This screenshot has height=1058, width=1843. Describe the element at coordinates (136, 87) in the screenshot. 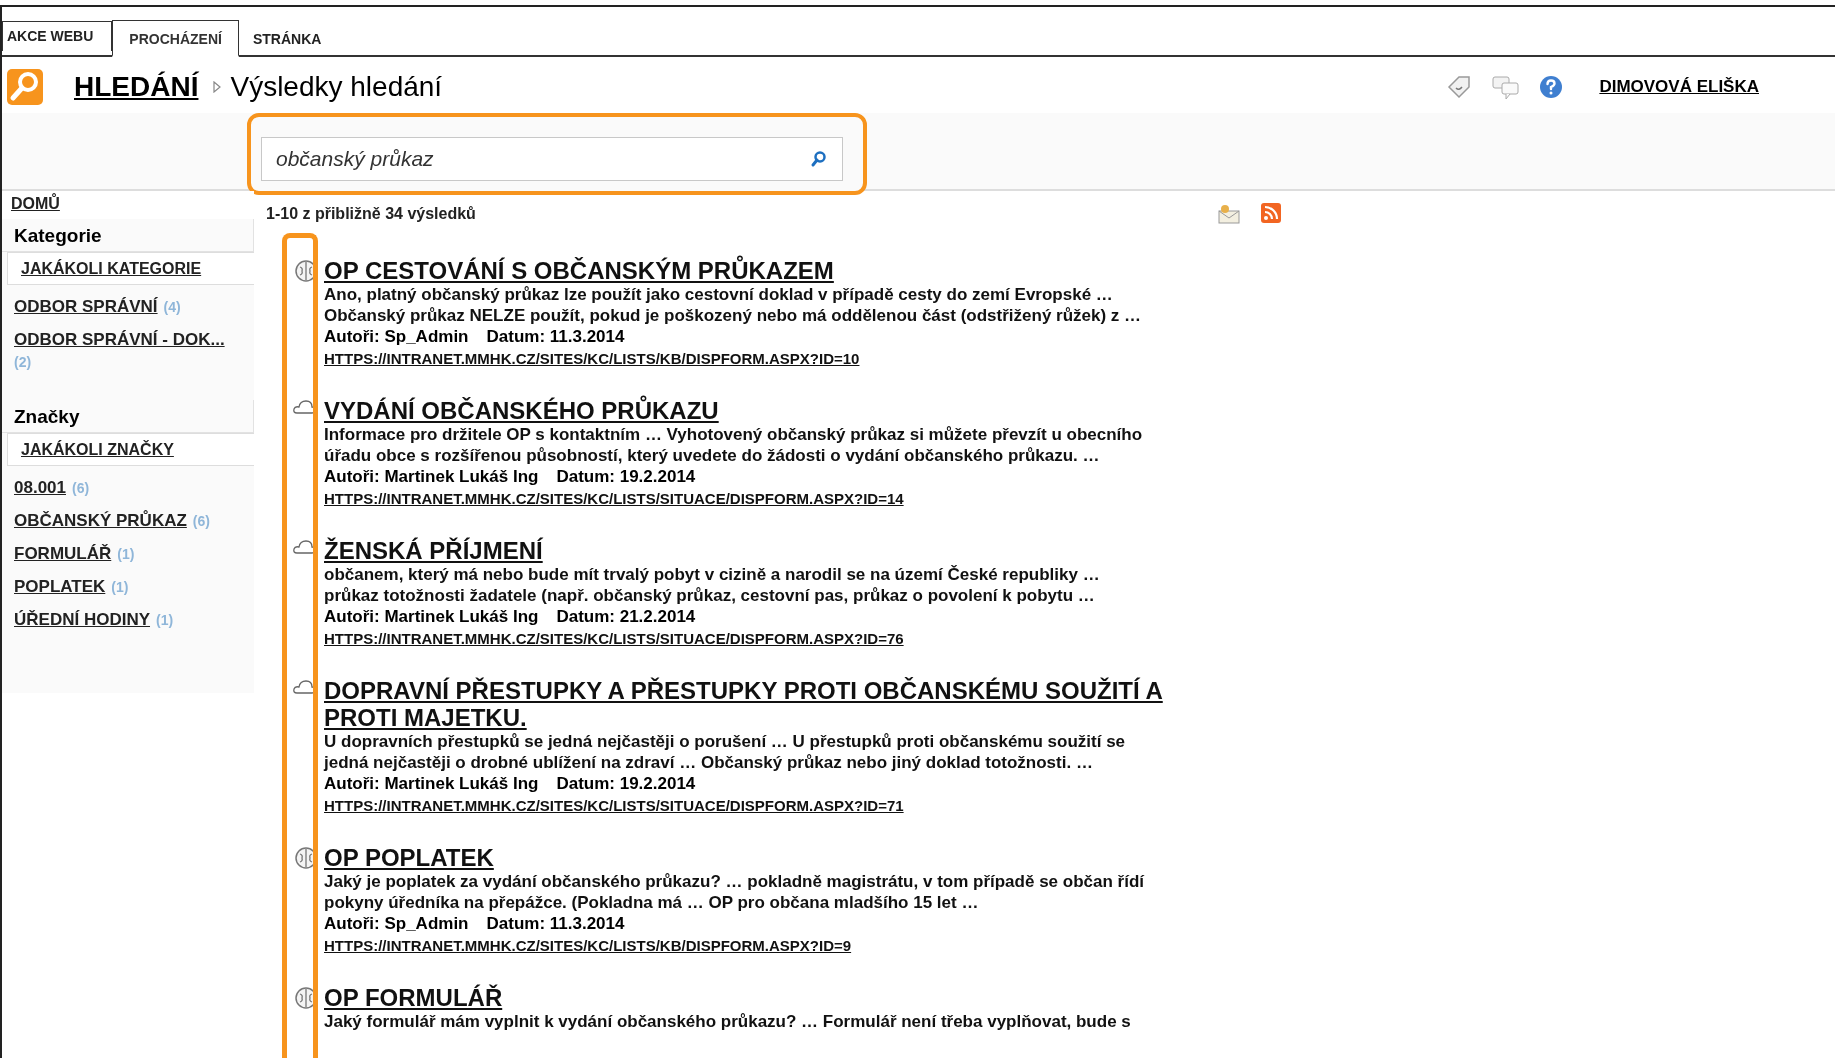

I see `breadcrumb-link: HLEDÁNÍ` at that location.